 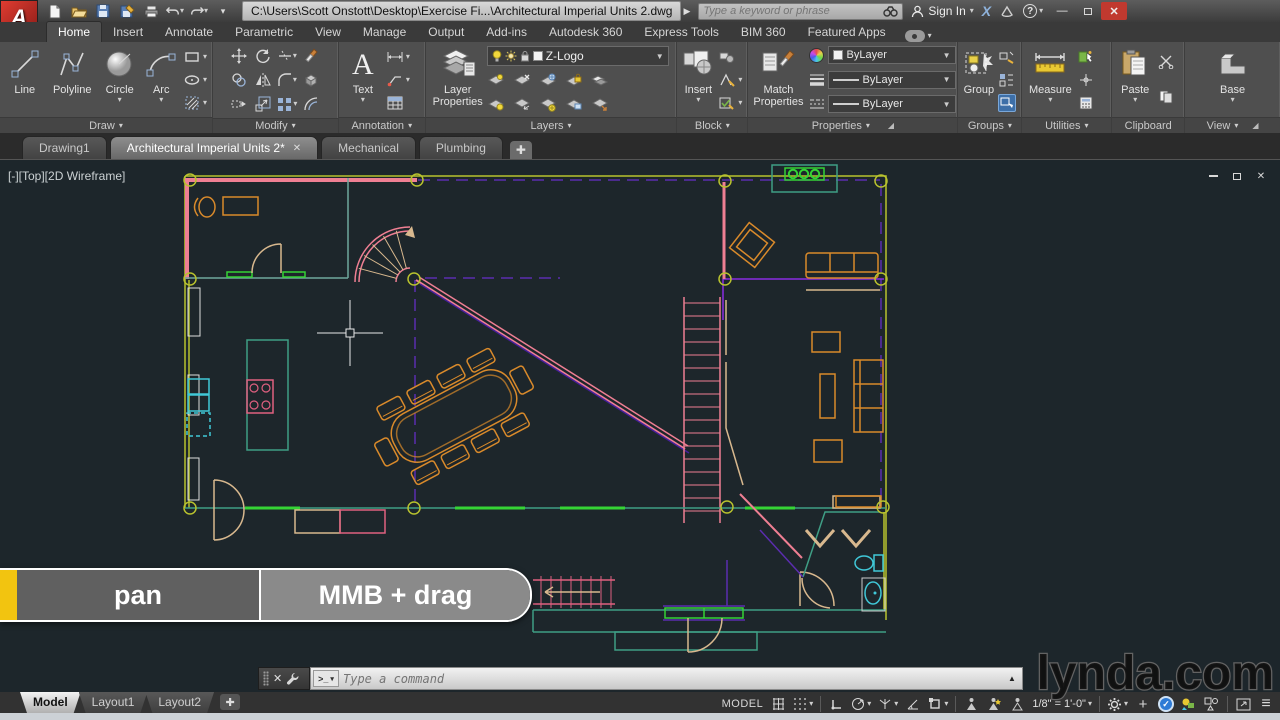 What do you see at coordinates (548, 104) in the screenshot?
I see `layer-unlock-button` at bounding box center [548, 104].